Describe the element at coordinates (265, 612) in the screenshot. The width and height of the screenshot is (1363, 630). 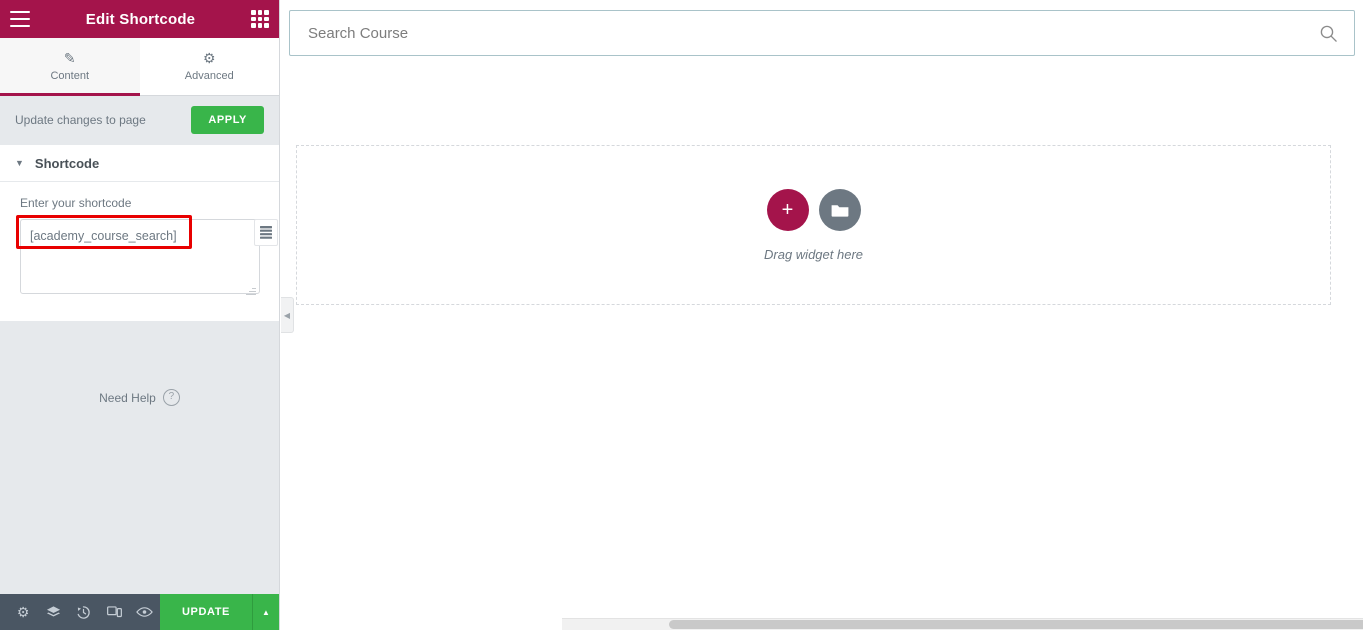
I see `chevron-up-icon: ▲` at that location.